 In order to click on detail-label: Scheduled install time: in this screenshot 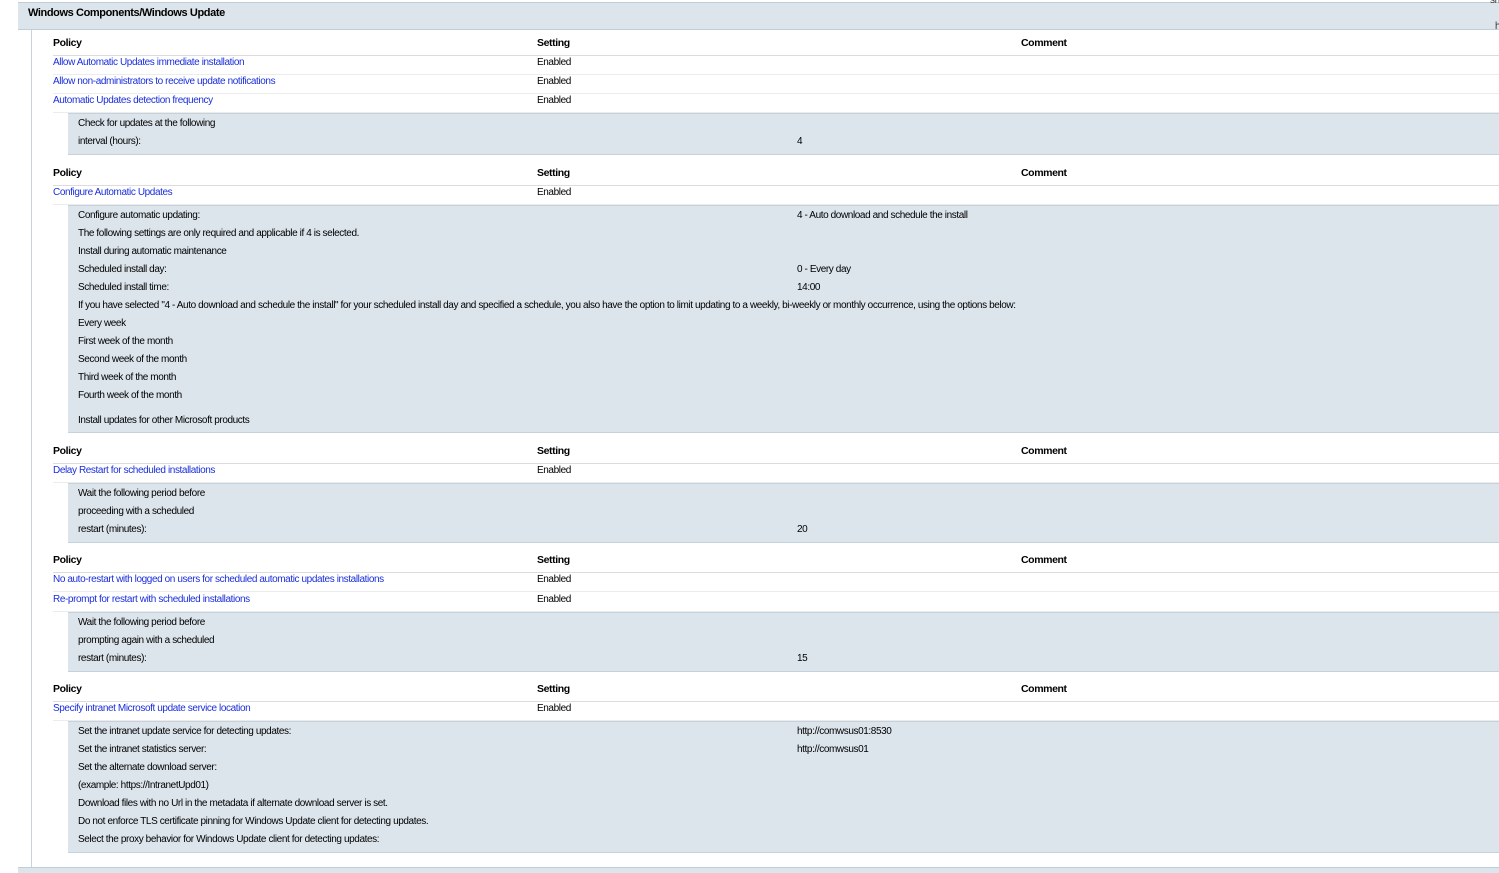, I will do `click(123, 287)`.